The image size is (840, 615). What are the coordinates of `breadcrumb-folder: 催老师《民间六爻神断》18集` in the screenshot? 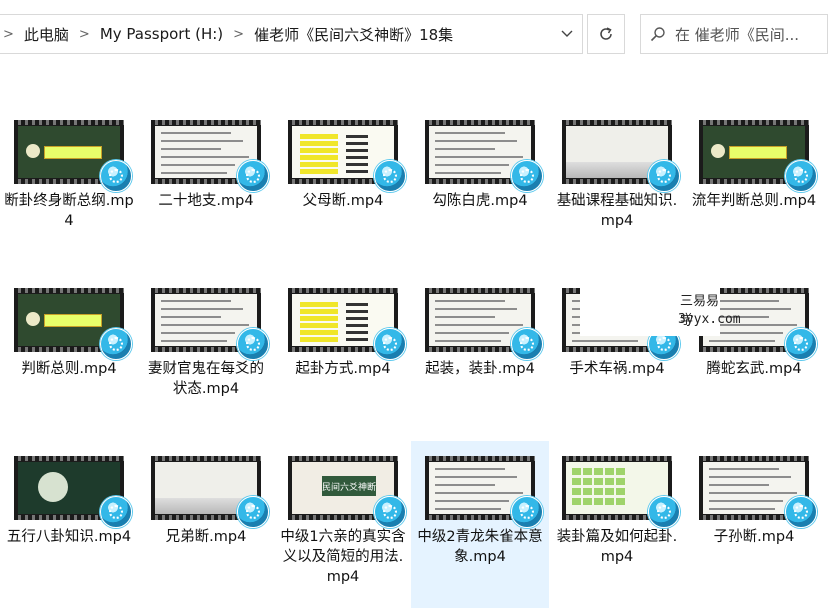 It's located at (353, 34).